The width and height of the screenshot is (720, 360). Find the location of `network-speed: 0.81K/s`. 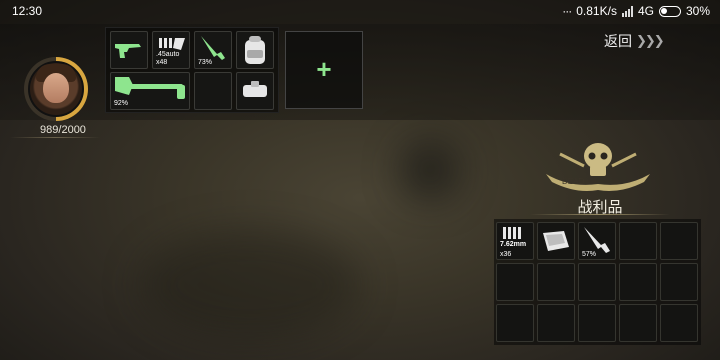

network-speed: 0.81K/s is located at coordinates (596, 11).